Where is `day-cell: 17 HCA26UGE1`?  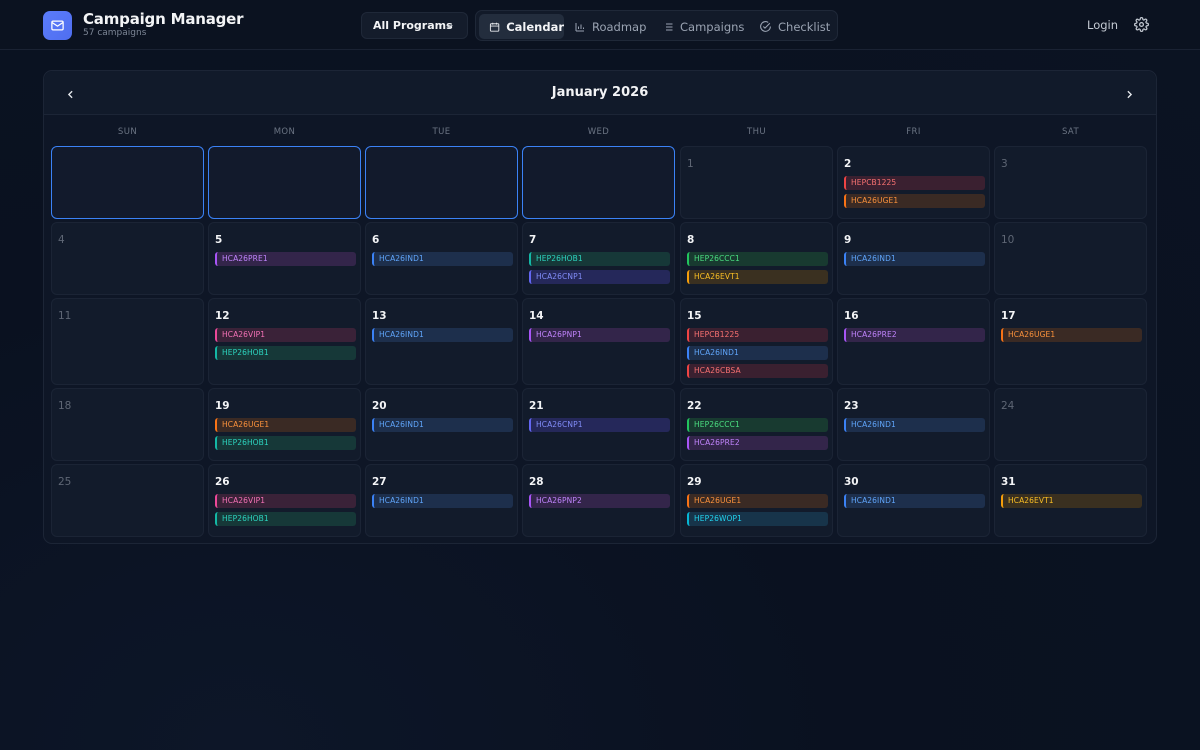
day-cell: 17 HCA26UGE1 is located at coordinates (1070, 341).